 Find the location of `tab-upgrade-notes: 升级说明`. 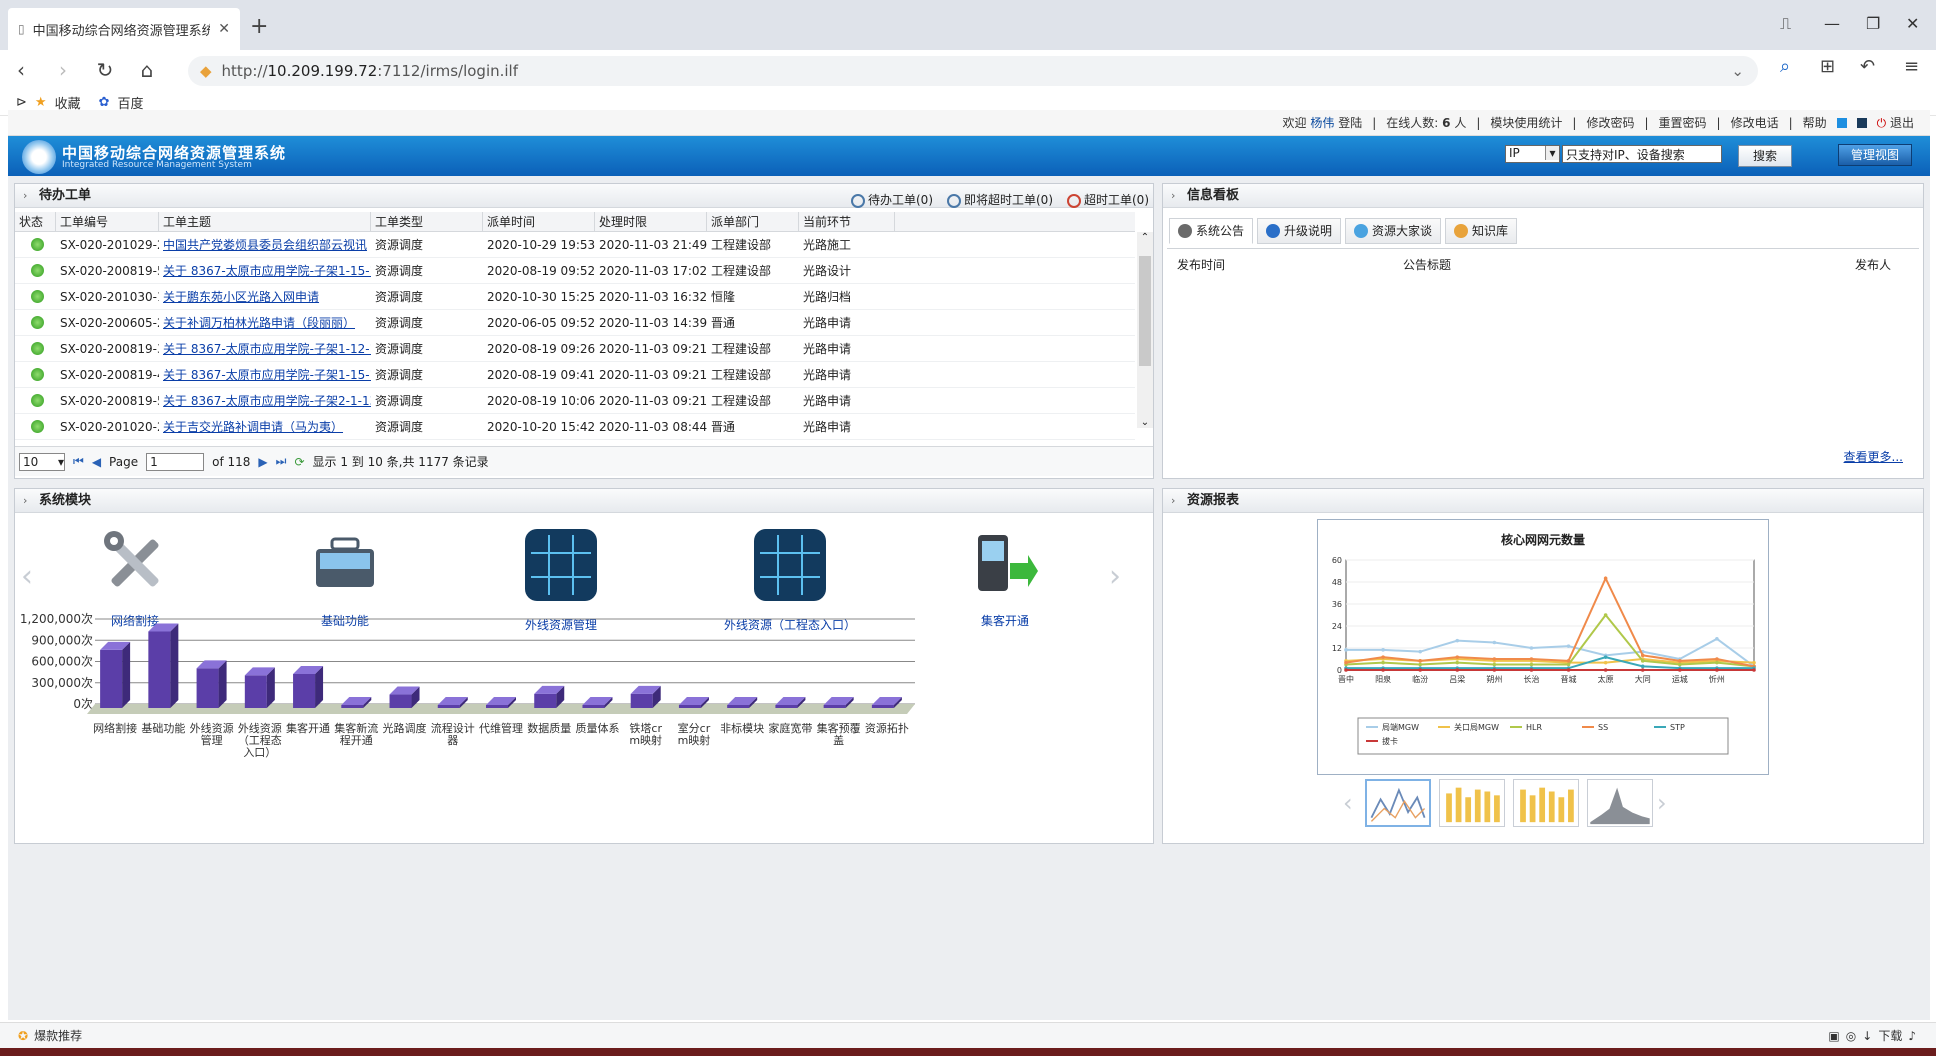

tab-upgrade-notes: 升级说明 is located at coordinates (1299, 231).